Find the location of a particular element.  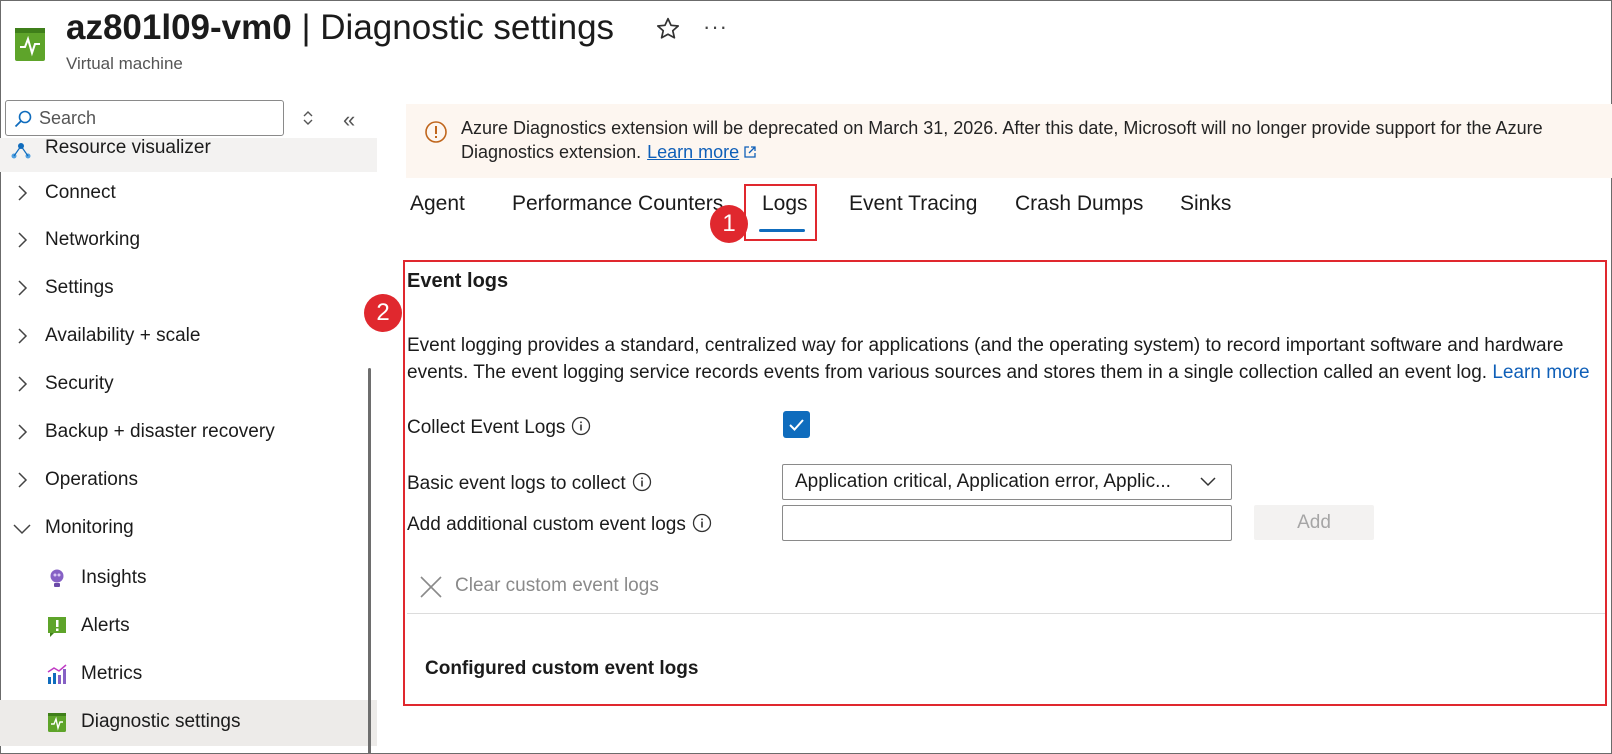

resource-visualizer-icon is located at coordinates (21, 151).